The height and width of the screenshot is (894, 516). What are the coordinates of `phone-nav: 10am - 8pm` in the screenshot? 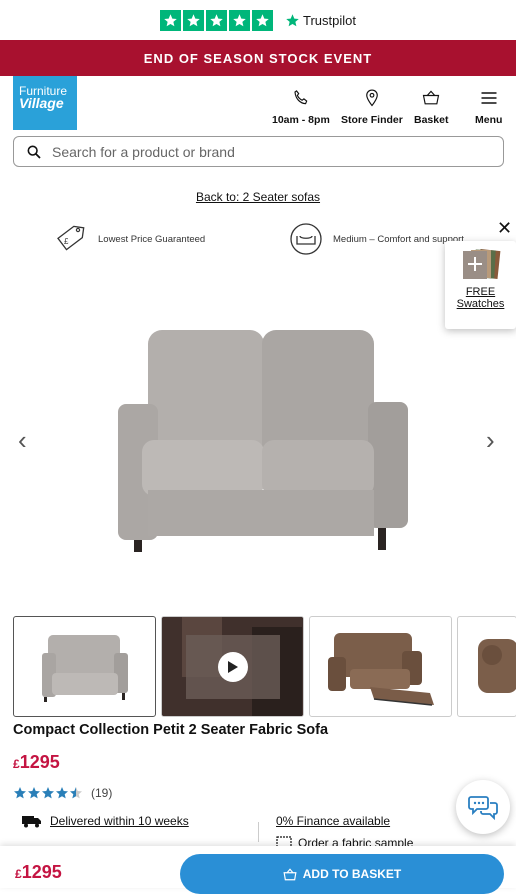 It's located at (301, 107).